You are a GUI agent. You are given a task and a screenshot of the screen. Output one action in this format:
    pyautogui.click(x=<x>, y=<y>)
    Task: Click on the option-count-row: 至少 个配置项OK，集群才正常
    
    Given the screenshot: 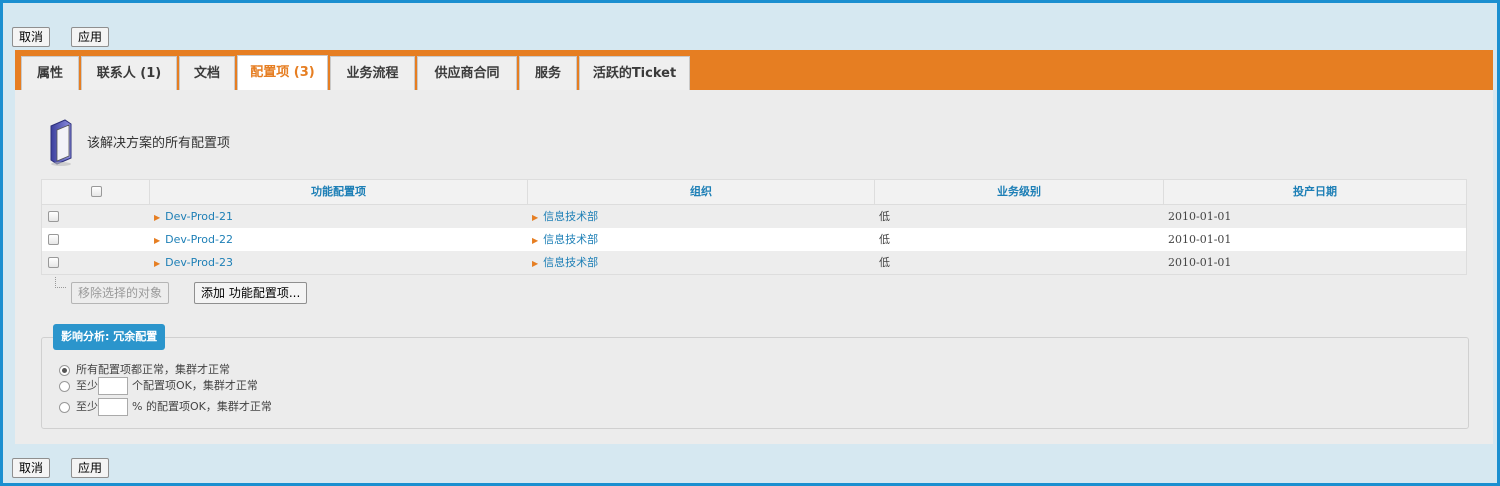 What is the action you would take?
    pyautogui.click(x=158, y=386)
    